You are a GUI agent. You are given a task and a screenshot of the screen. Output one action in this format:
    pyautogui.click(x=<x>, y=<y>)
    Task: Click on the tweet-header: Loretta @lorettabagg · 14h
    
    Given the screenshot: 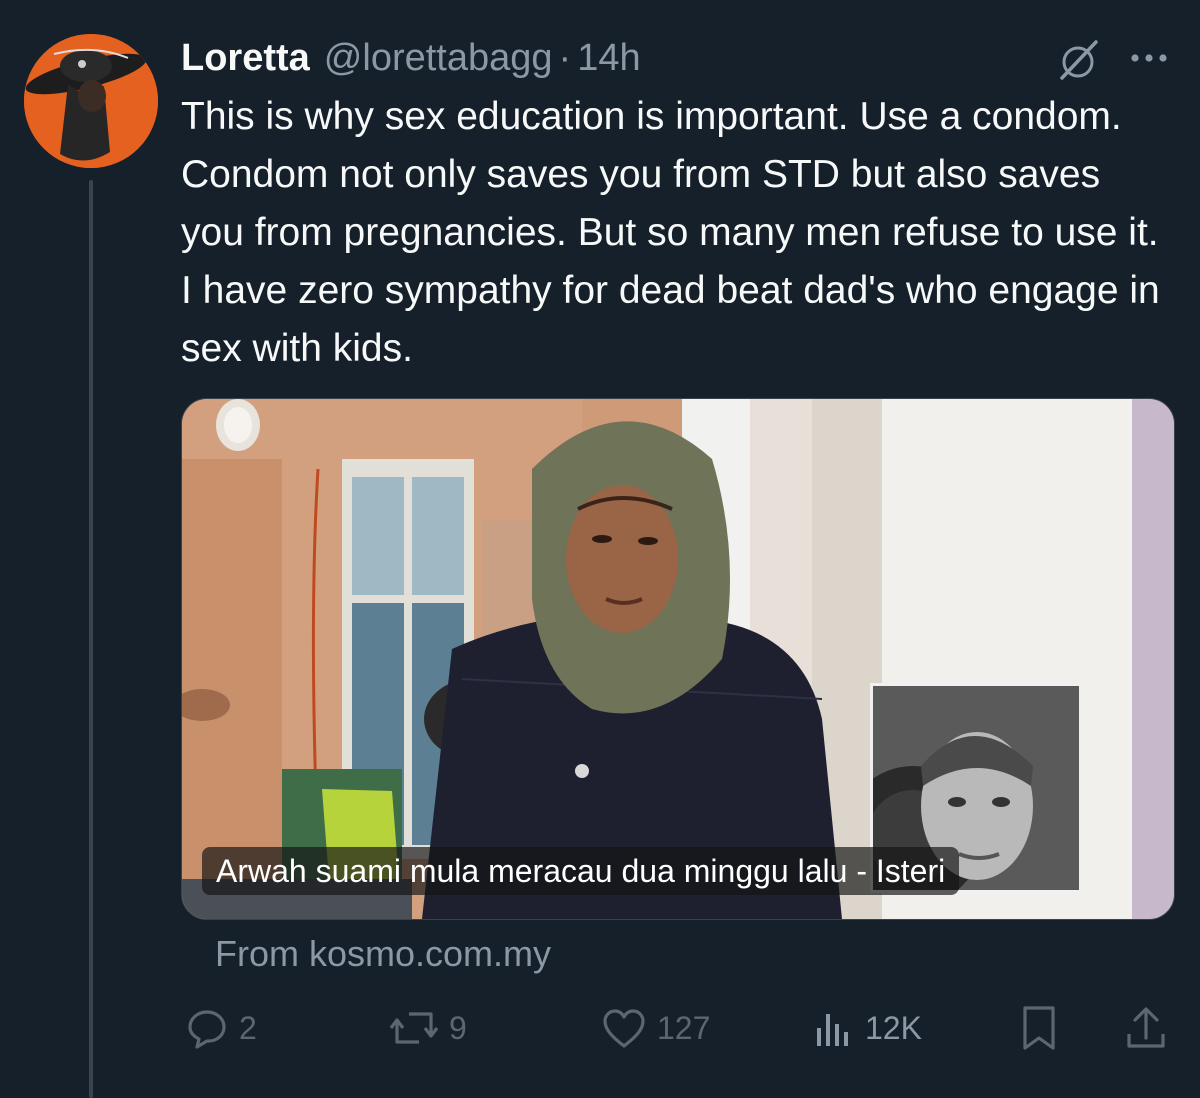 What is the action you would take?
    pyautogui.click(x=411, y=58)
    